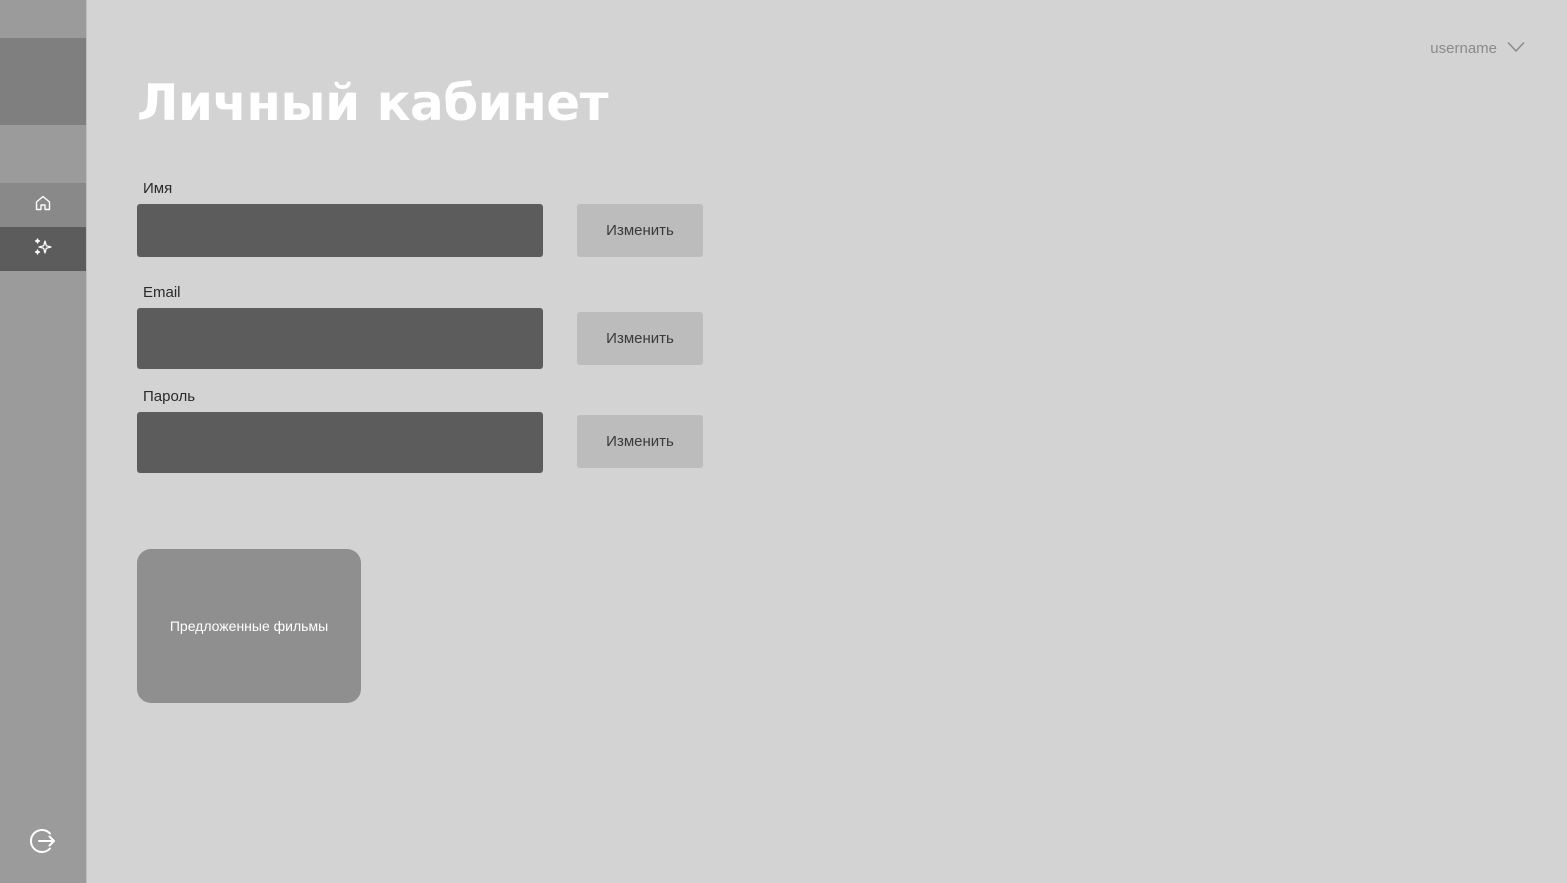  What do you see at coordinates (340, 338) in the screenshot?
I see `email-field` at bounding box center [340, 338].